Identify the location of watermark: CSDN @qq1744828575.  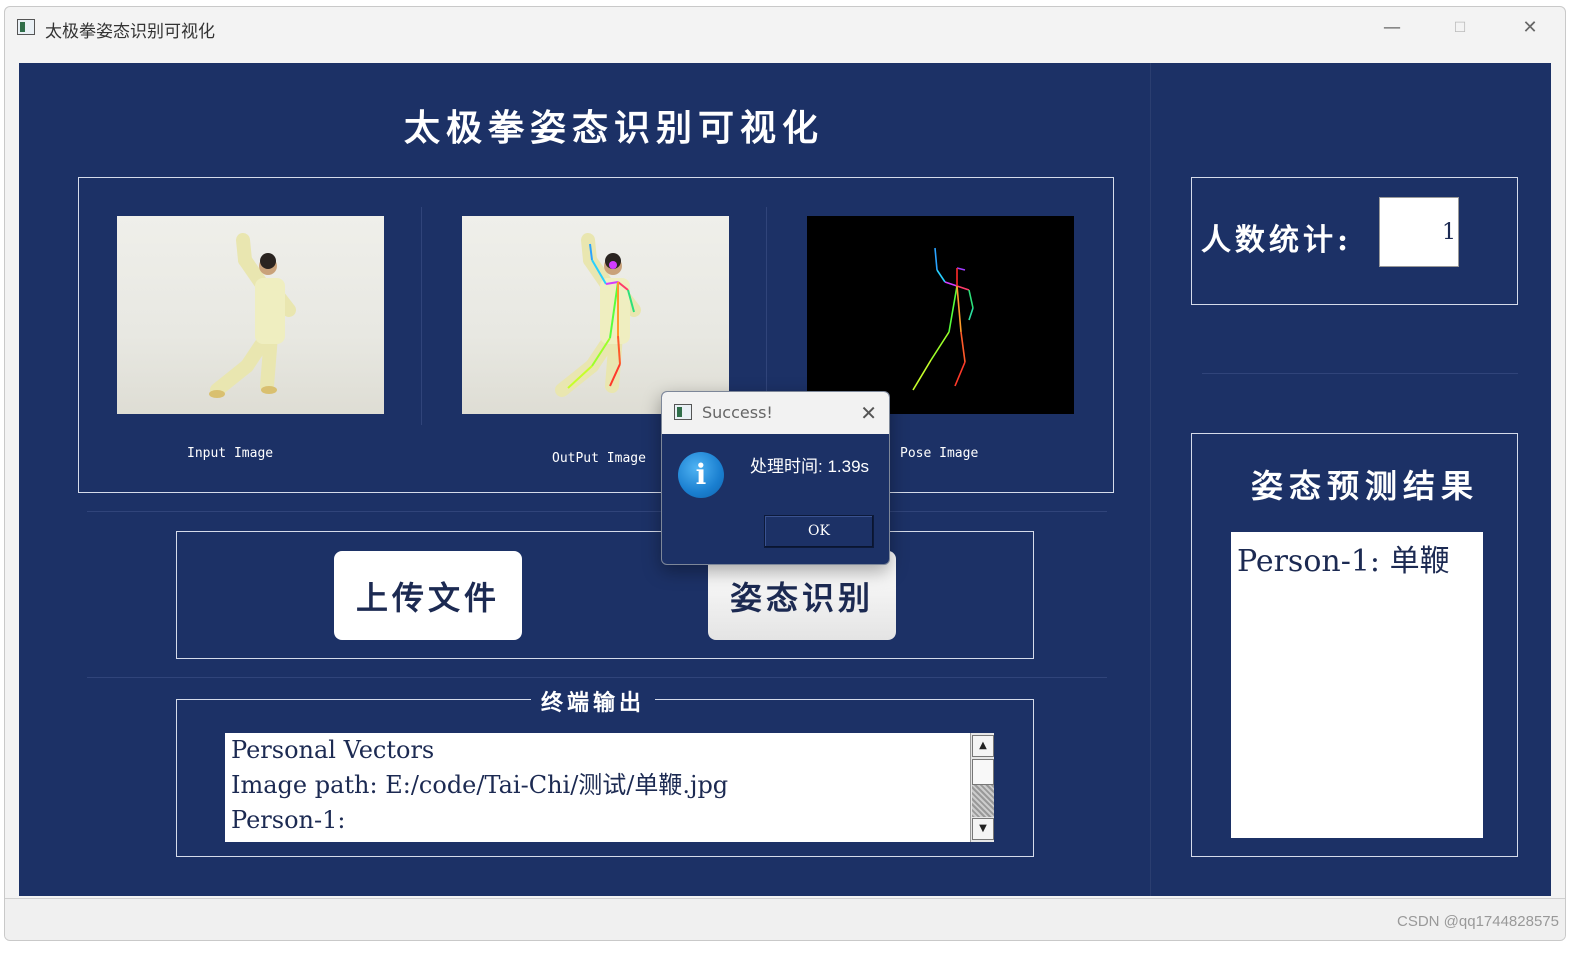
(1477, 921).